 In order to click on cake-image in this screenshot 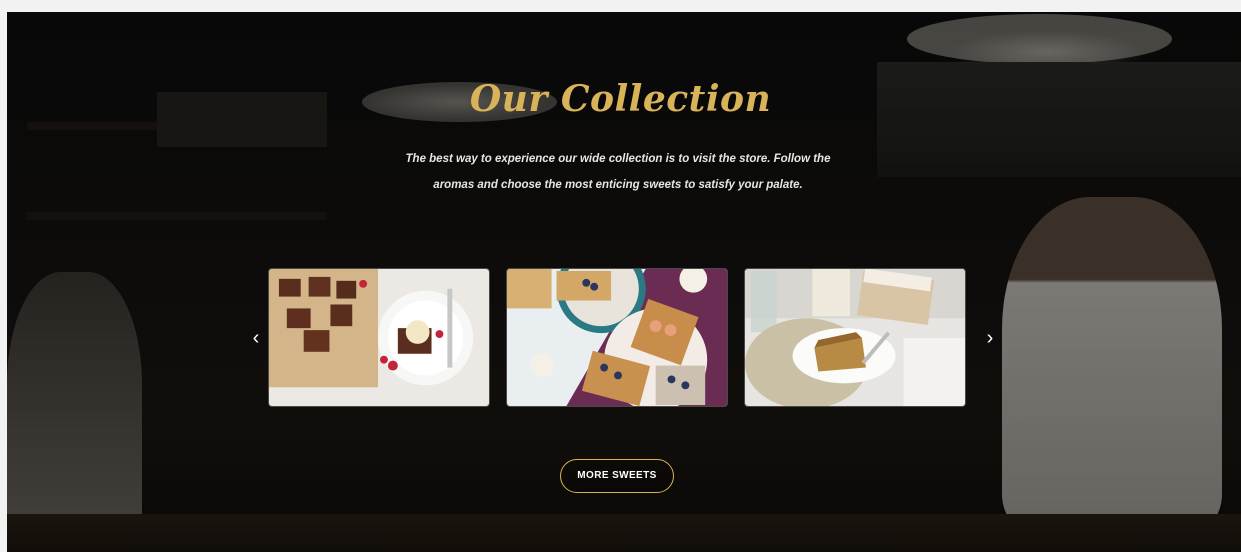, I will do `click(855, 337)`.